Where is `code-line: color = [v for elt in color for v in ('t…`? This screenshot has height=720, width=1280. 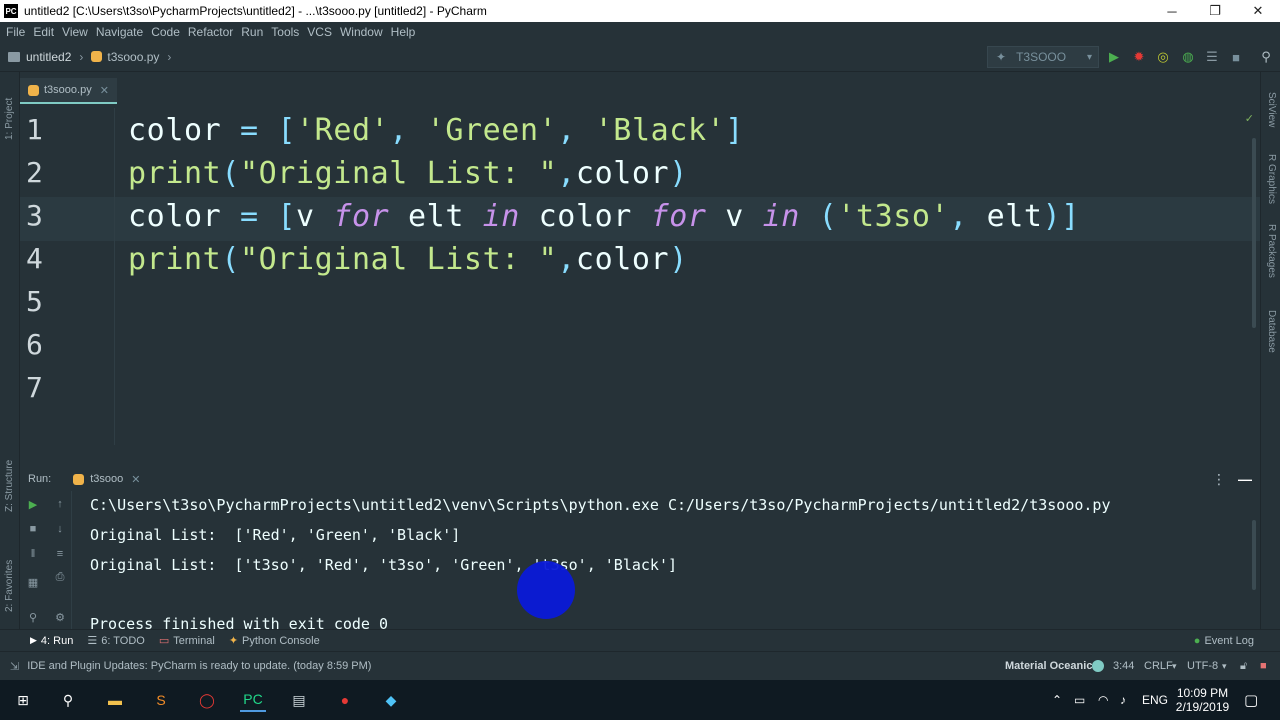 code-line: color = [v for elt in color for v in ('t… is located at coordinates (604, 216).